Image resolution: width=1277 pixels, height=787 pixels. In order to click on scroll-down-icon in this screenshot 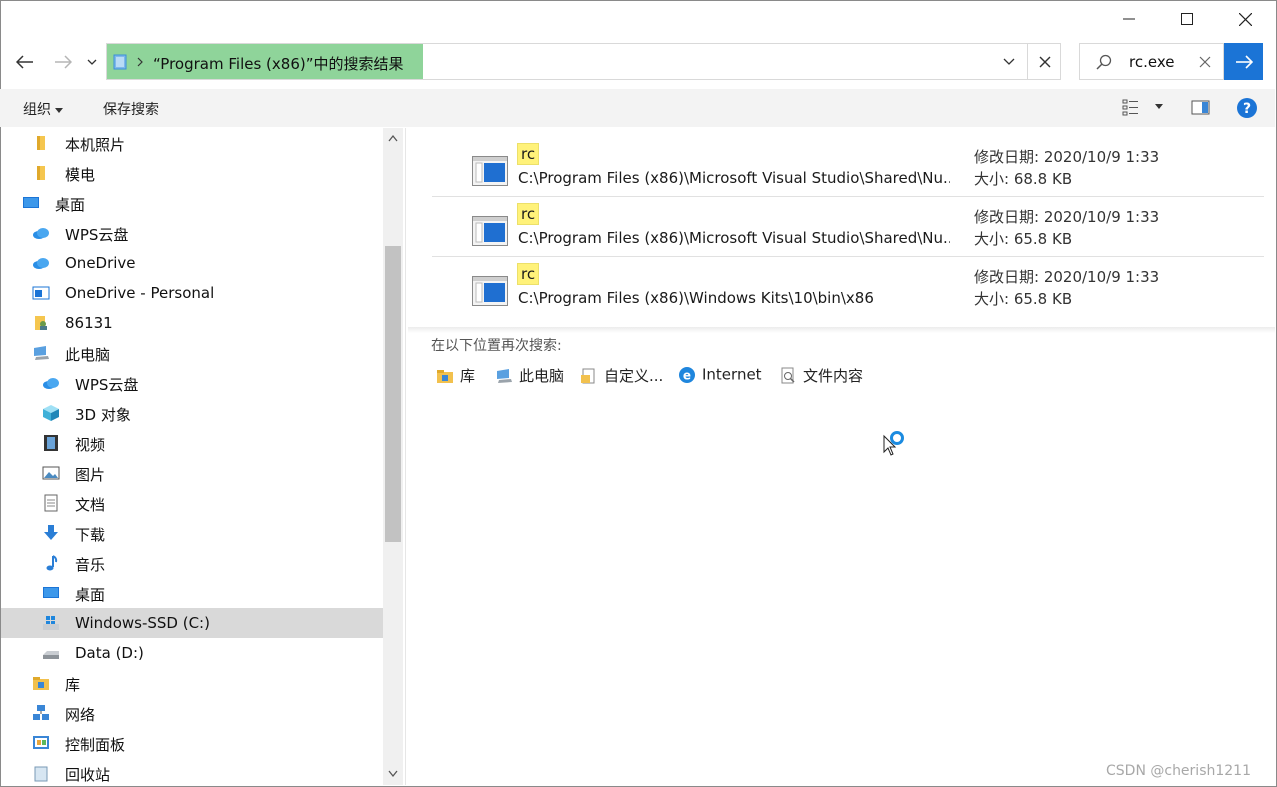, I will do `click(393, 774)`.